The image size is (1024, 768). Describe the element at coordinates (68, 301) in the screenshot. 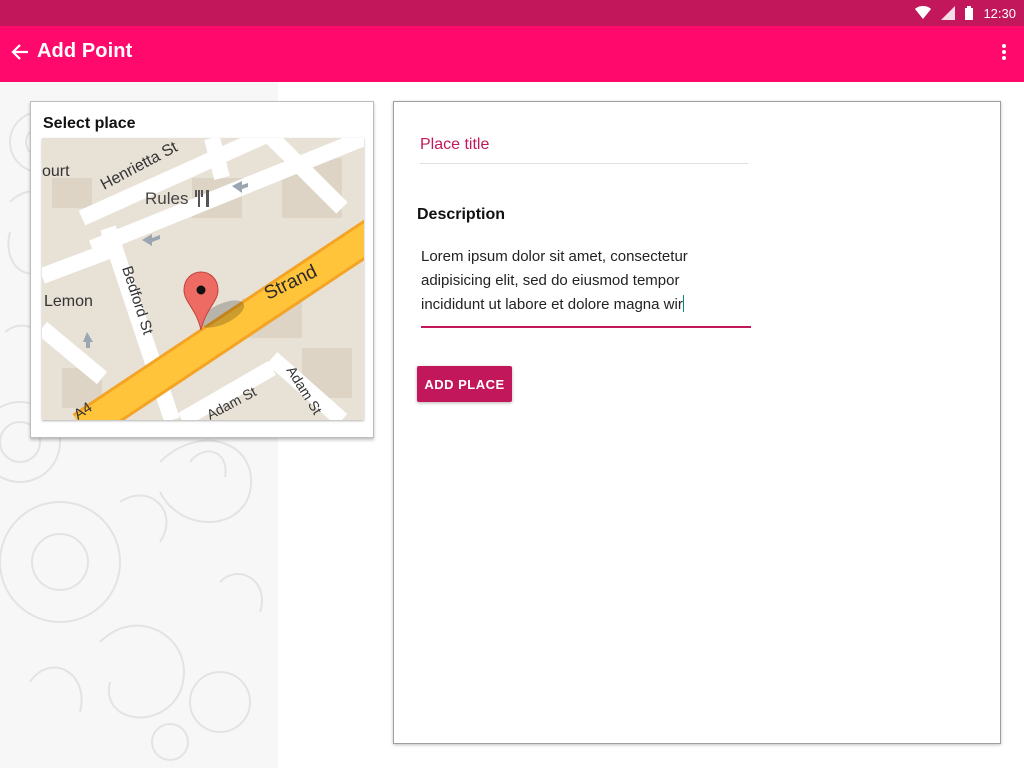

I see `map-label-lemon: Lemon` at that location.